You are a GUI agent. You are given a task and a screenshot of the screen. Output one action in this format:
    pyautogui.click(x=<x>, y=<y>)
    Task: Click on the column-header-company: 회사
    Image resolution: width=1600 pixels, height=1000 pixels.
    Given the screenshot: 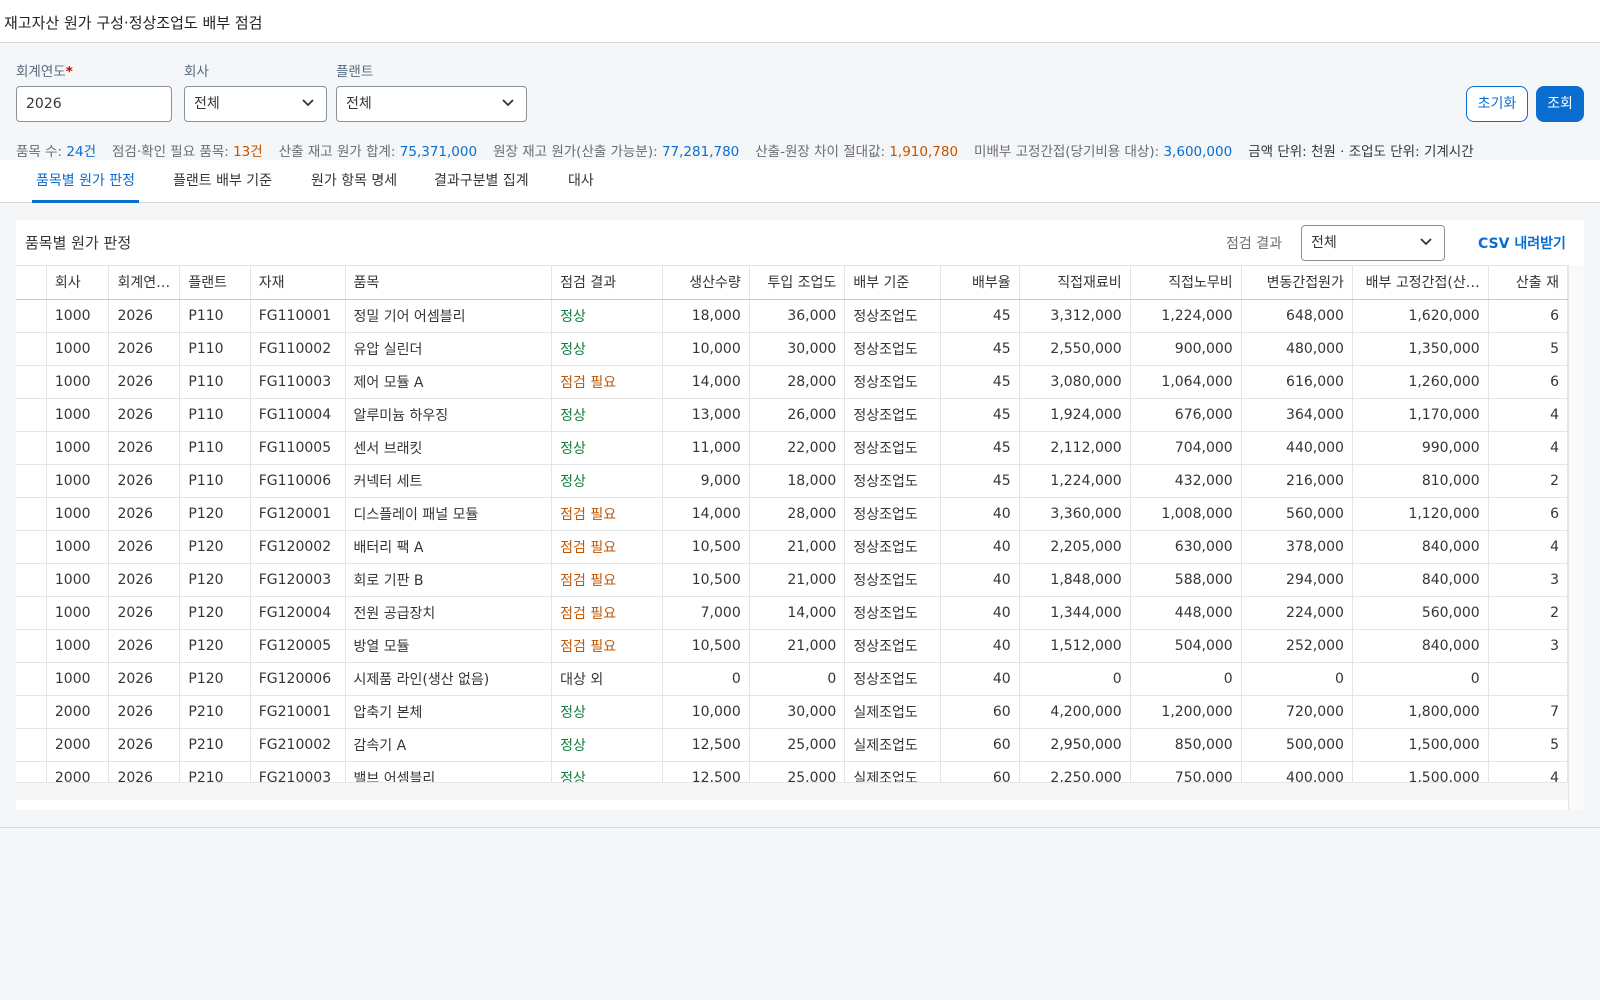 What is the action you would take?
    pyautogui.click(x=78, y=283)
    